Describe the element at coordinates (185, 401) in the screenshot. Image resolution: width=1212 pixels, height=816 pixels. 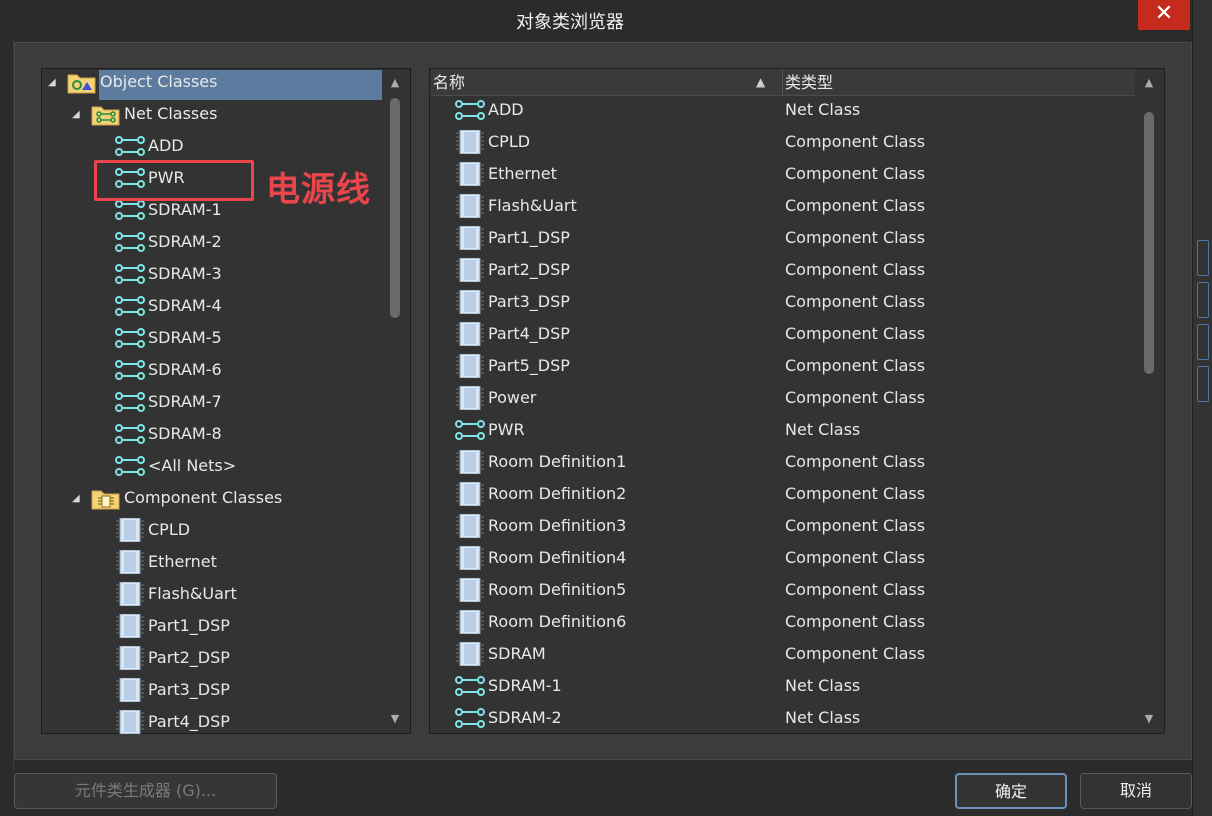
I see `tree-item-label: SDRAM-7` at that location.